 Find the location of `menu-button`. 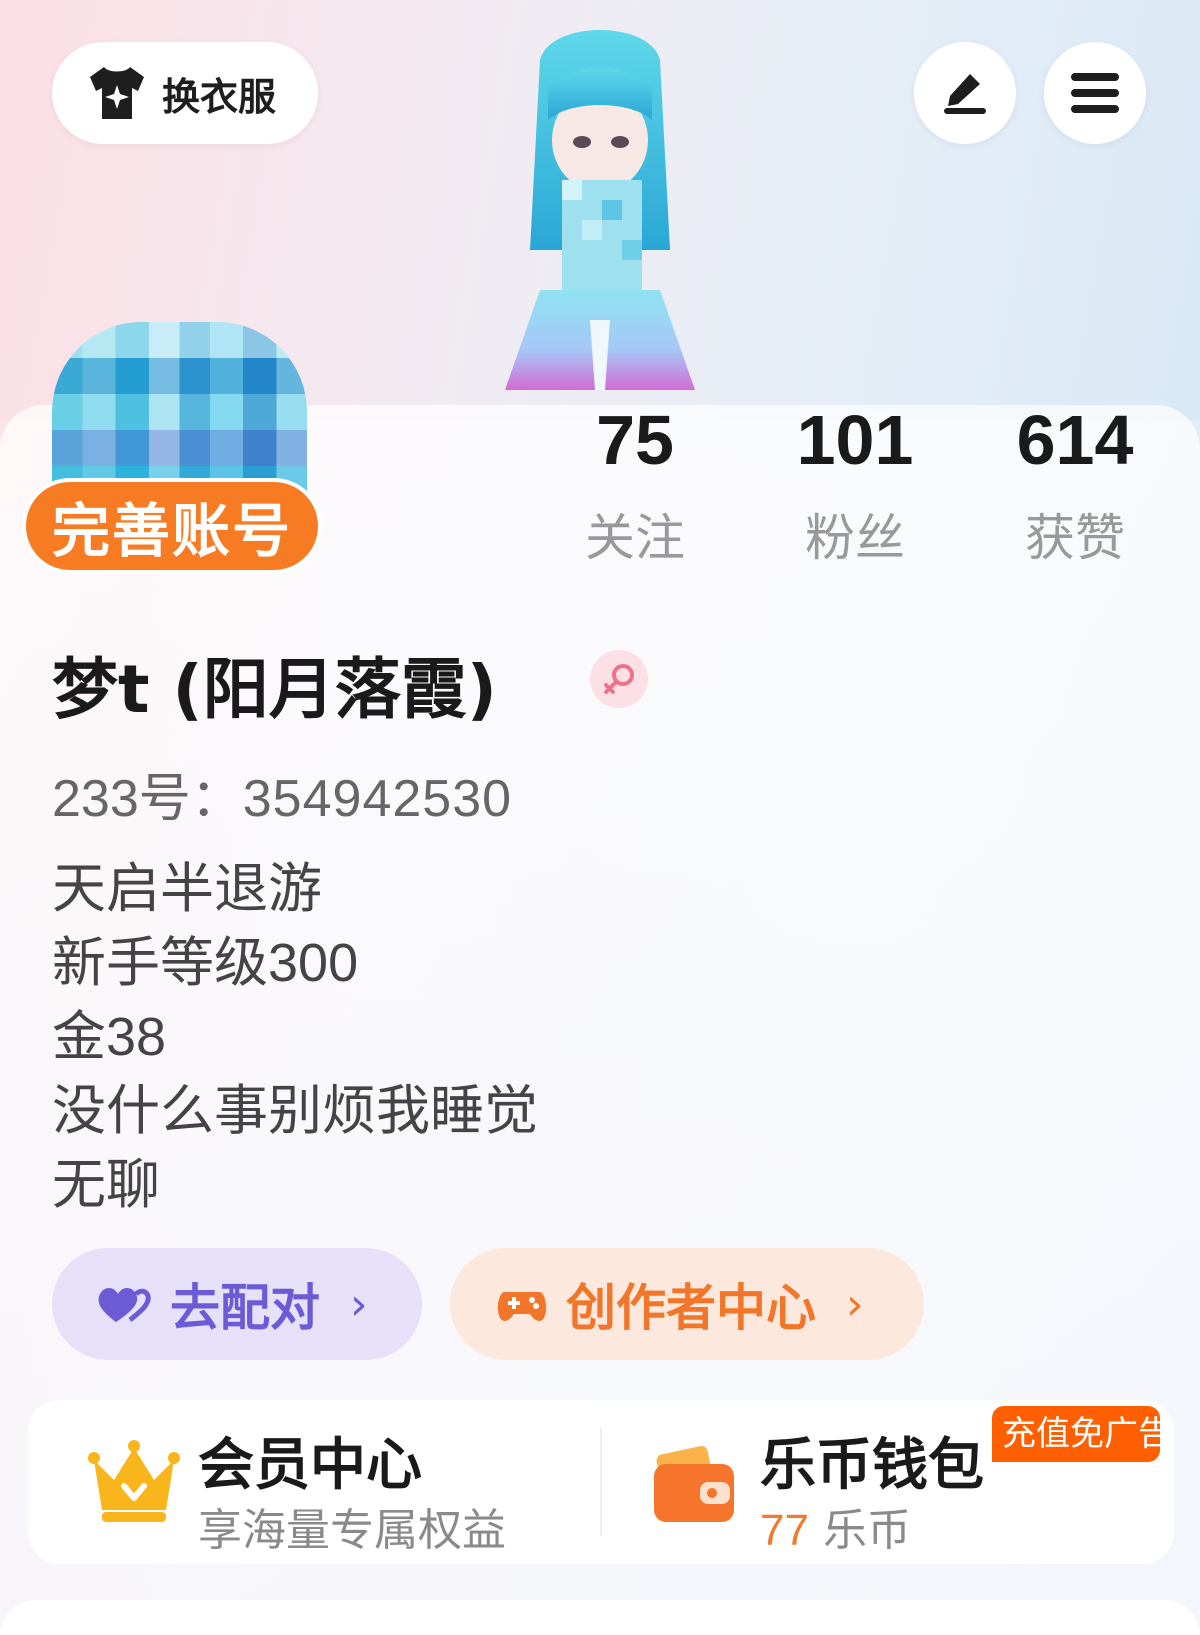

menu-button is located at coordinates (1095, 93).